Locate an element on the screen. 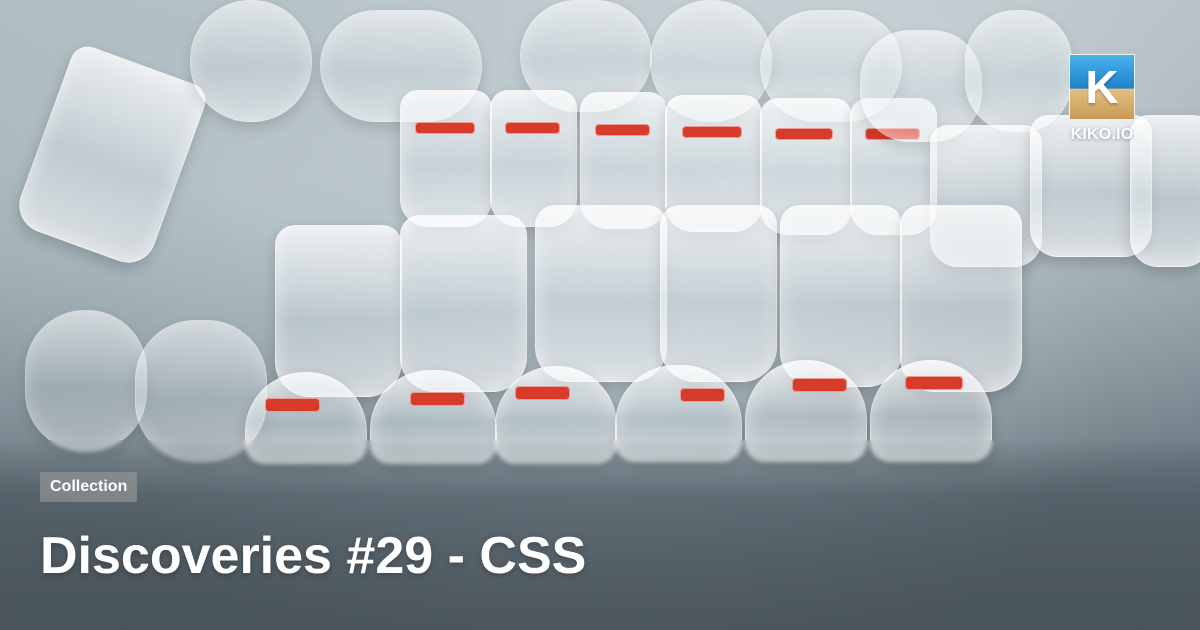  category-badge: Collection is located at coordinates (89, 487).